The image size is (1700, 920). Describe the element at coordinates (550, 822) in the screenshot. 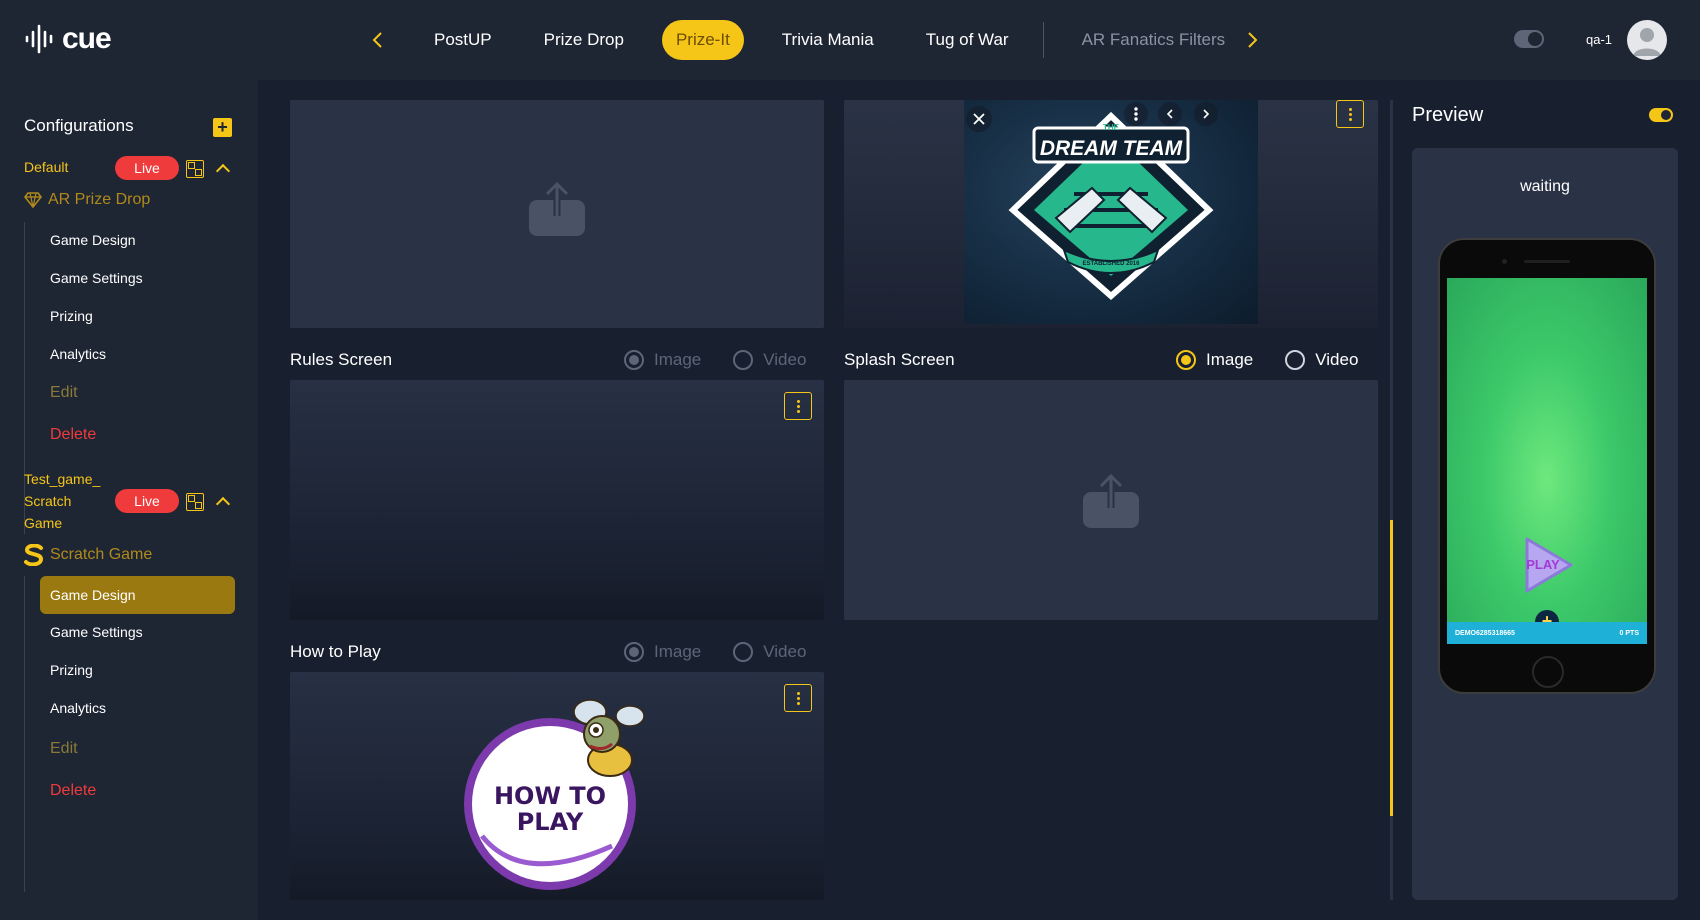

I see `howto-line2: PLAY` at that location.